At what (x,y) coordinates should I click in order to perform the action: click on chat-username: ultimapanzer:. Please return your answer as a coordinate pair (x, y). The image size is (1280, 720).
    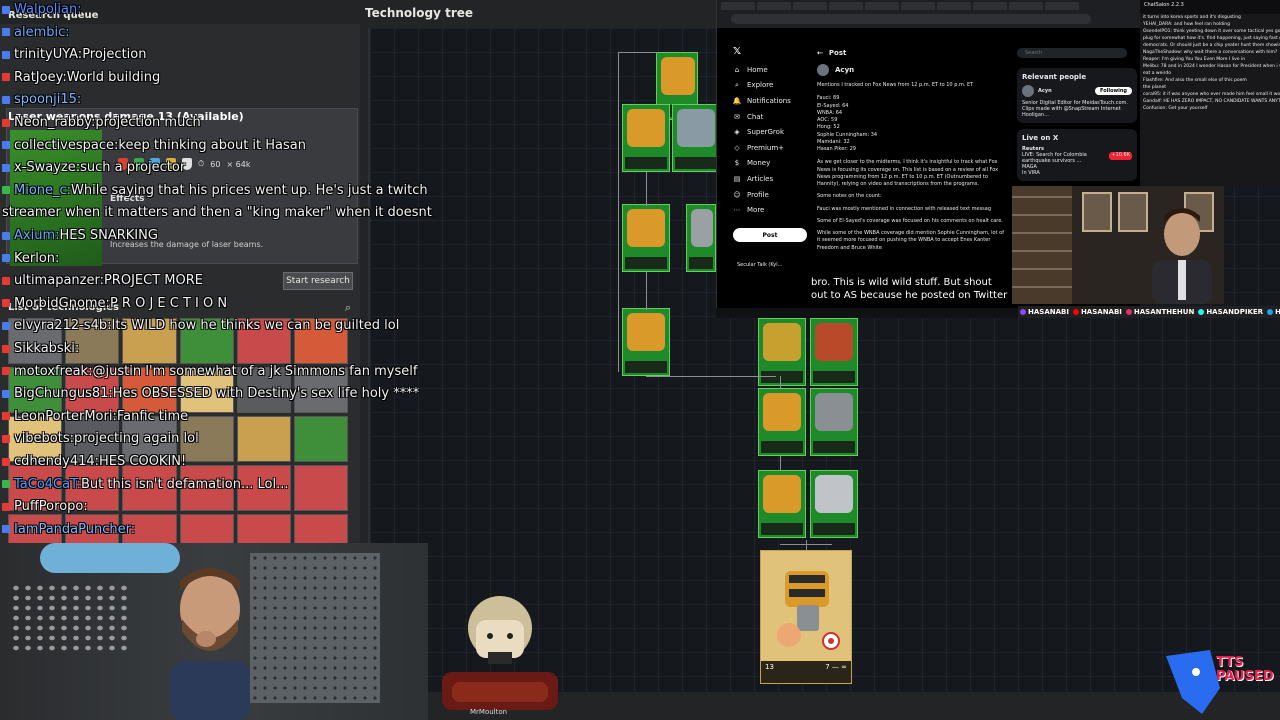
    Looking at the image, I should click on (59, 280).